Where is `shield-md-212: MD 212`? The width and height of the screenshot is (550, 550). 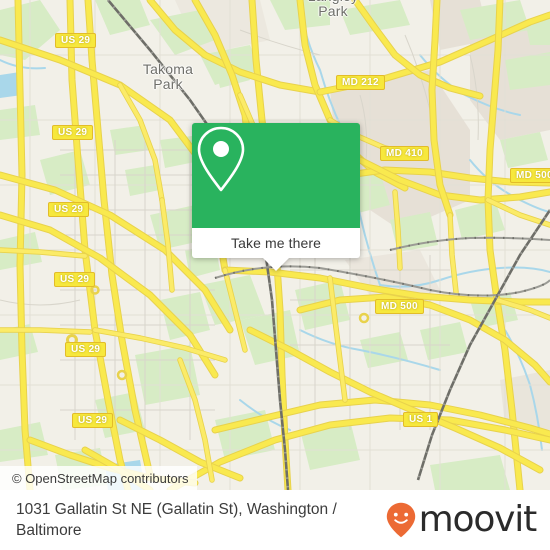 shield-md-212: MD 212 is located at coordinates (360, 82).